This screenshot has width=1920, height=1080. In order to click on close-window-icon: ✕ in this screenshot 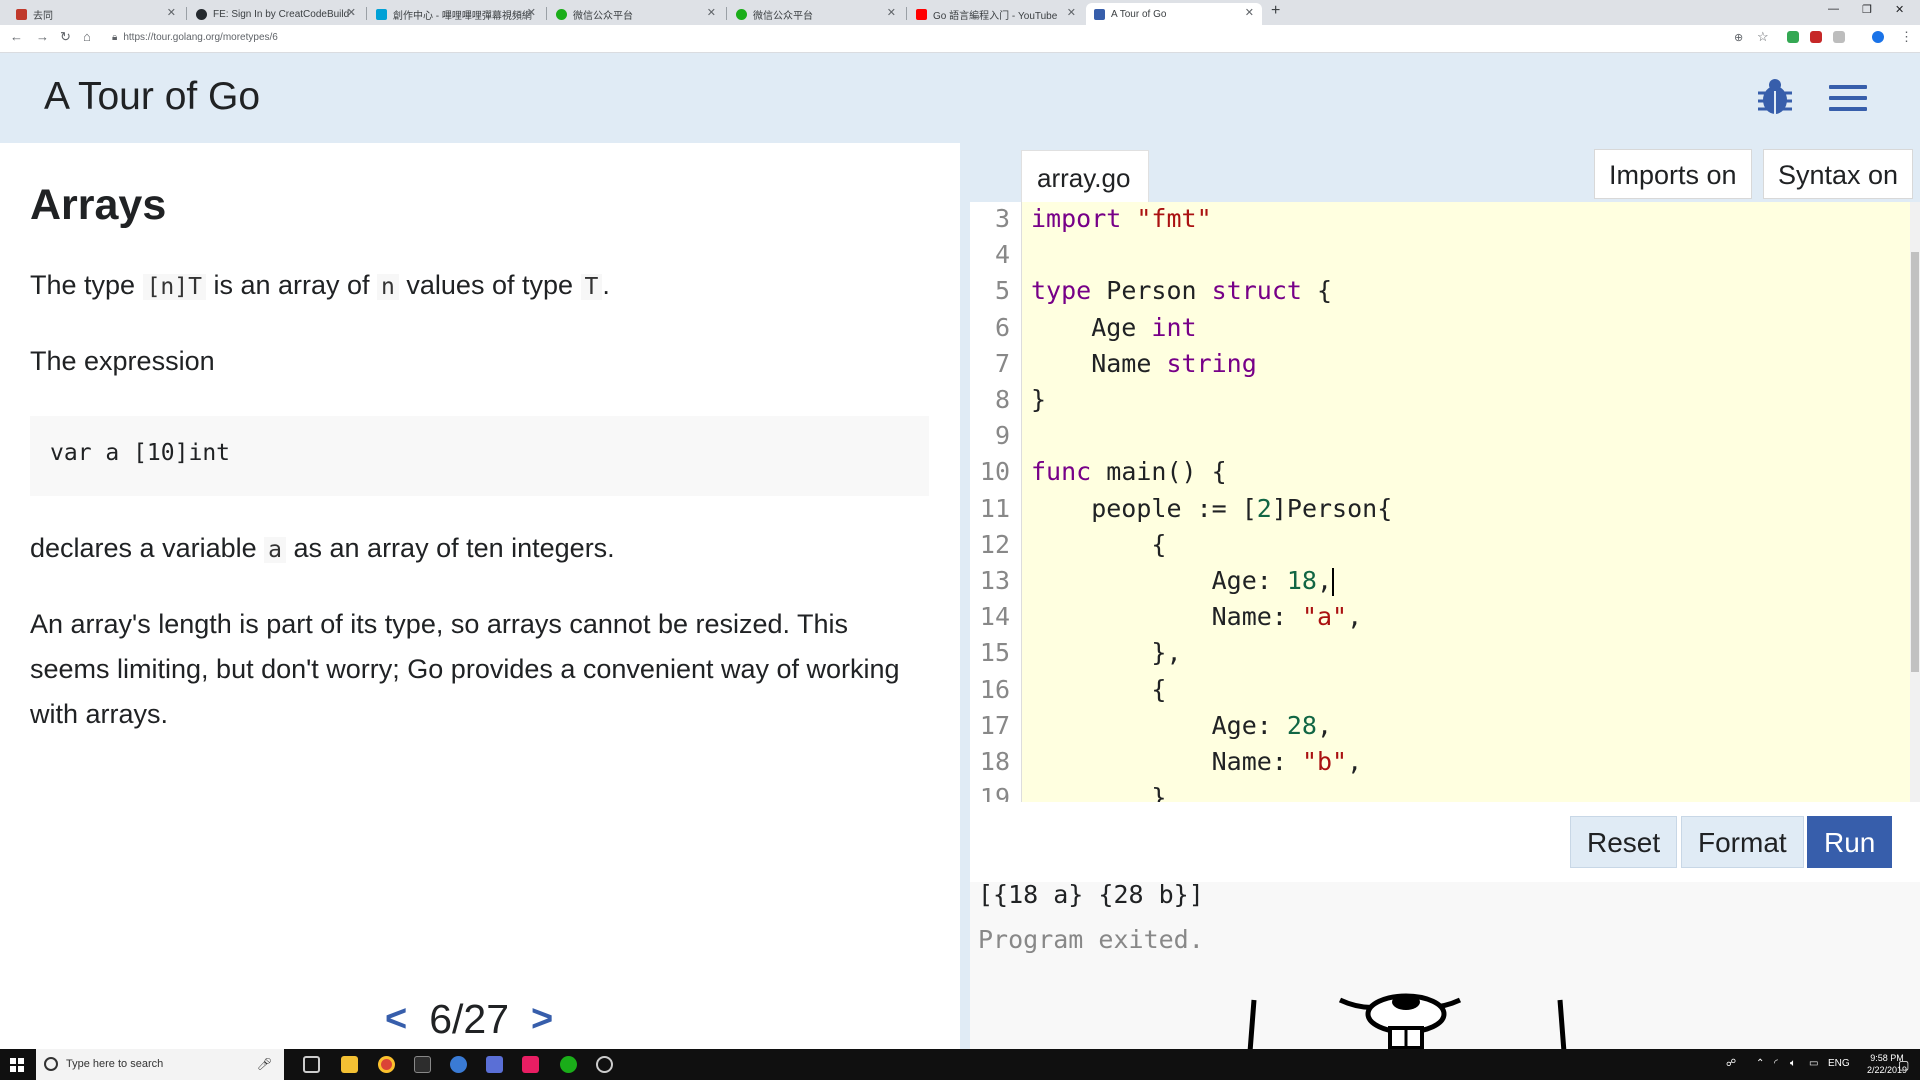, I will do `click(1899, 9)`.